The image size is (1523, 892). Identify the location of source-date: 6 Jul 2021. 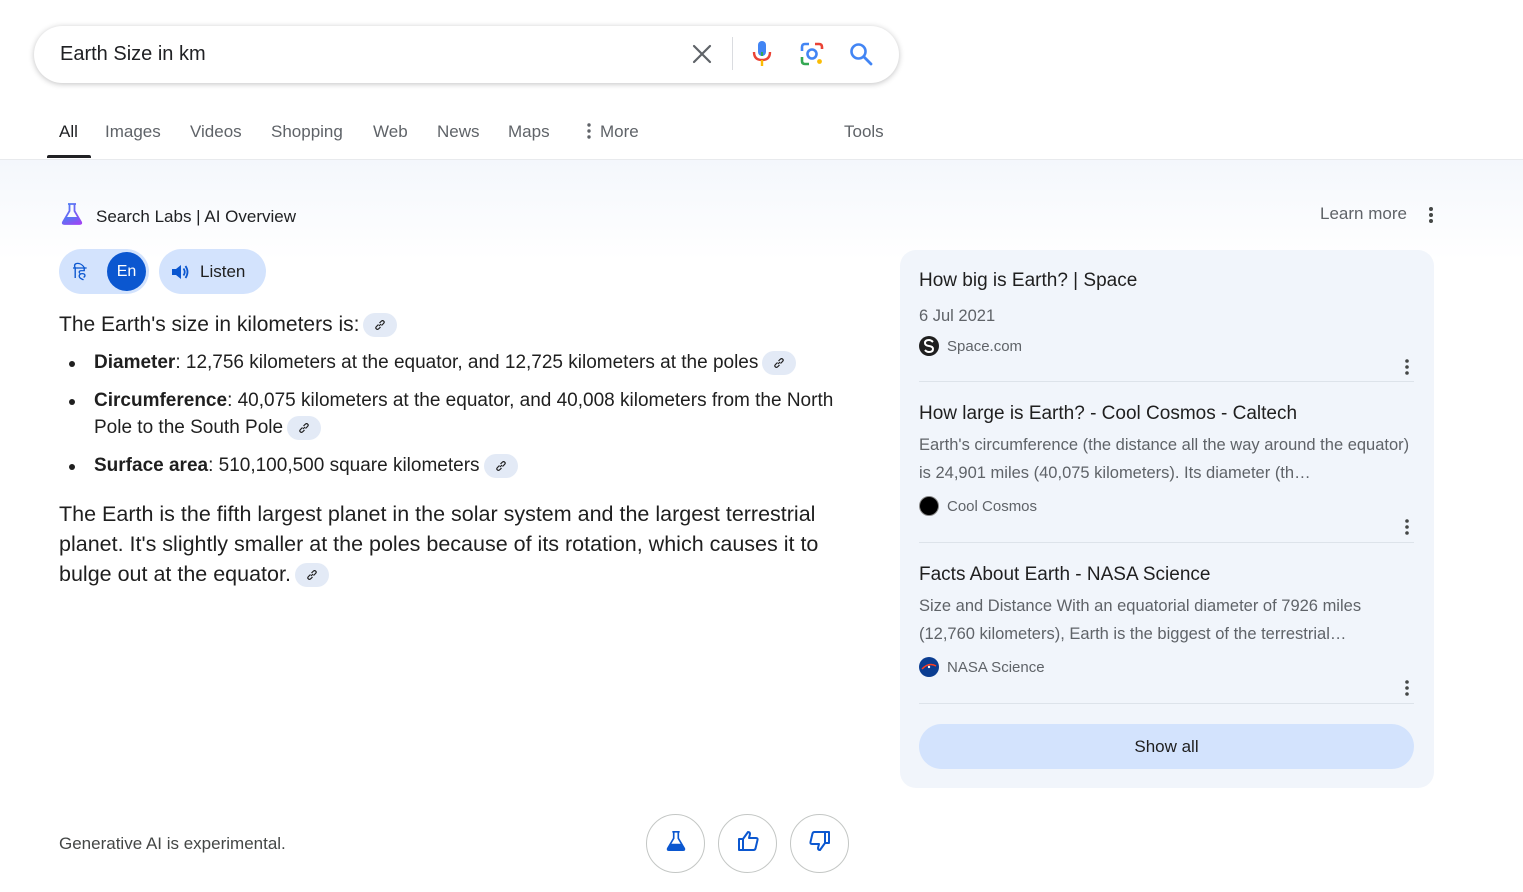
(957, 316).